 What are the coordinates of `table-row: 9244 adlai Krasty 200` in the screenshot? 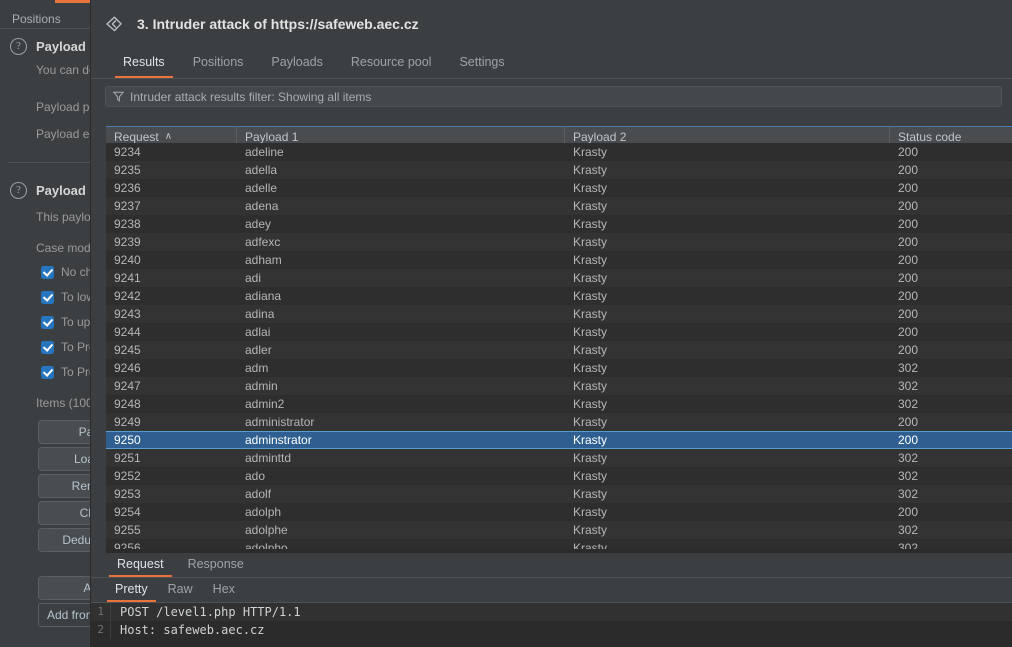 It's located at (559, 332).